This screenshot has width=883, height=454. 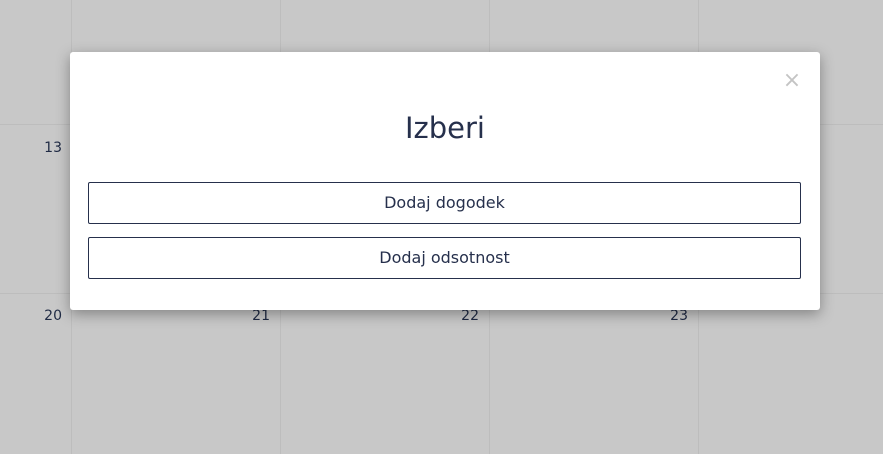 What do you see at coordinates (444, 203) in the screenshot?
I see `add-event-button: Dodaj dogodek` at bounding box center [444, 203].